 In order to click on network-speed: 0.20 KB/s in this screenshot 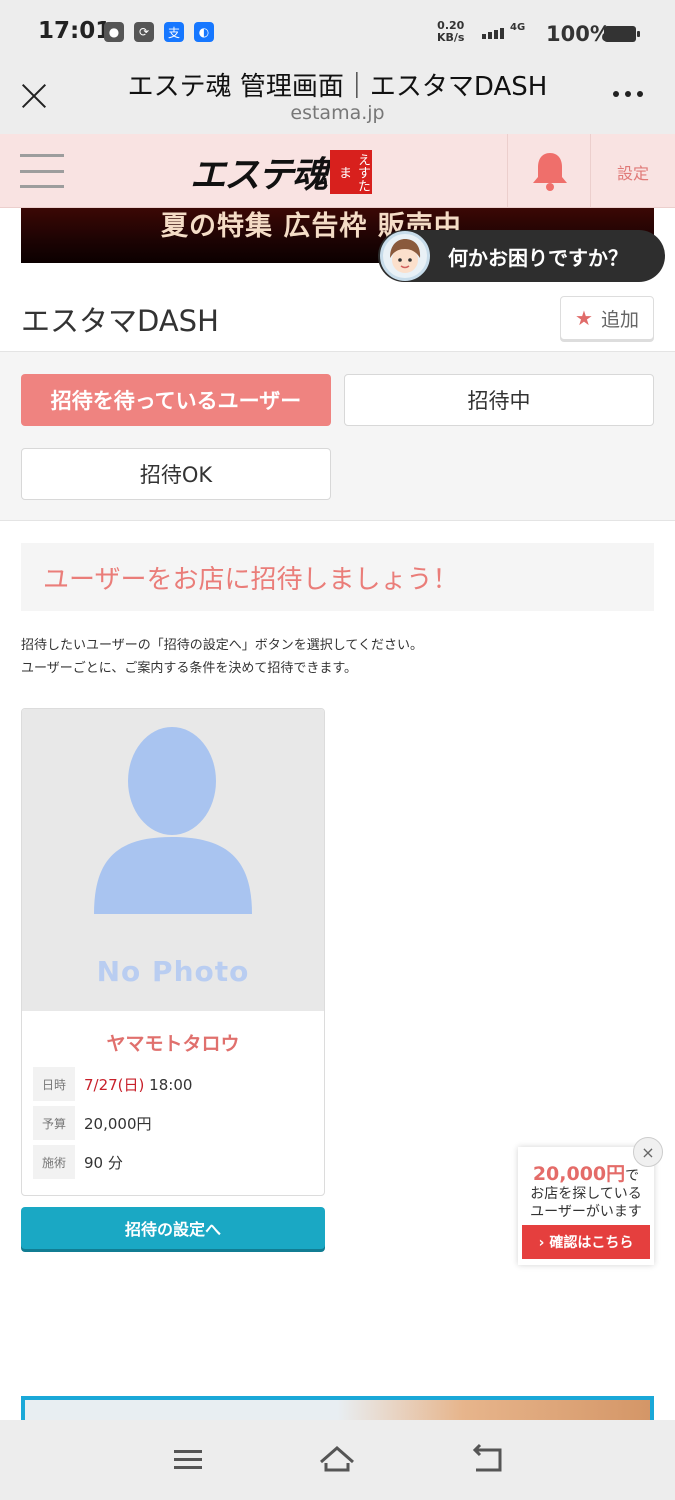, I will do `click(450, 32)`.